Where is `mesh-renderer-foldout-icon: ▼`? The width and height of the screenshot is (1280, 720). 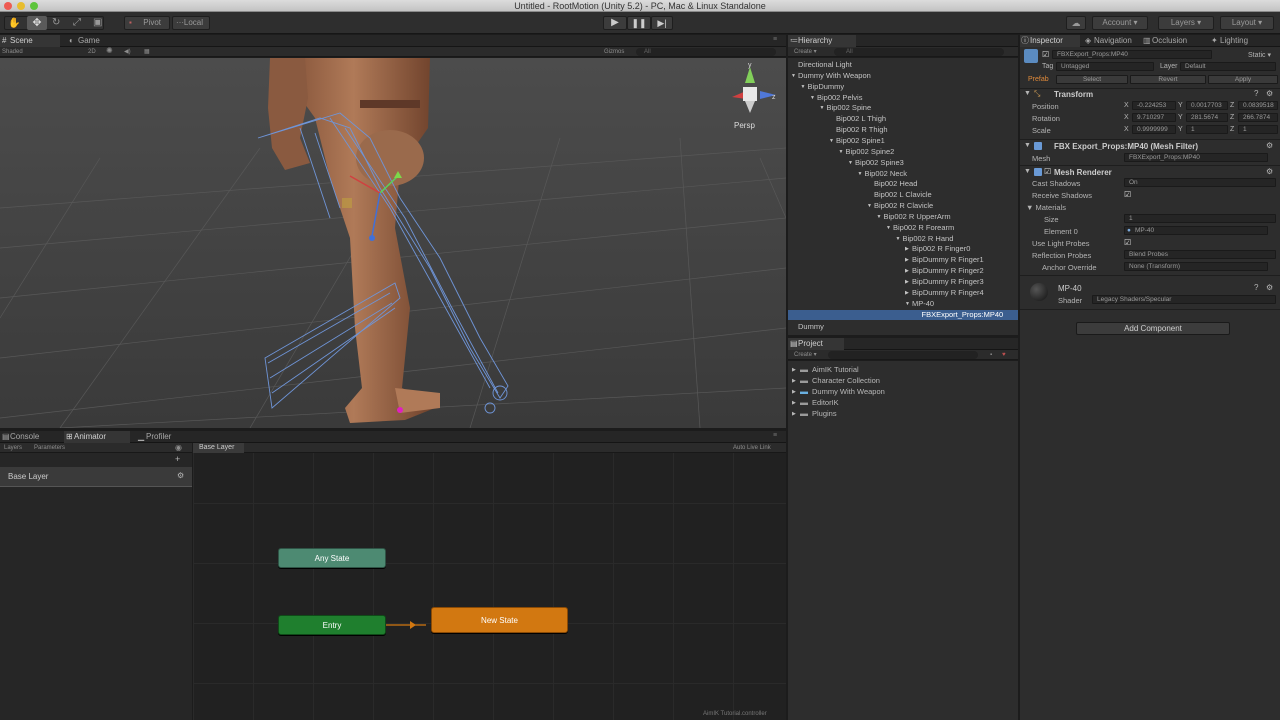
mesh-renderer-foldout-icon: ▼ is located at coordinates (1027, 171).